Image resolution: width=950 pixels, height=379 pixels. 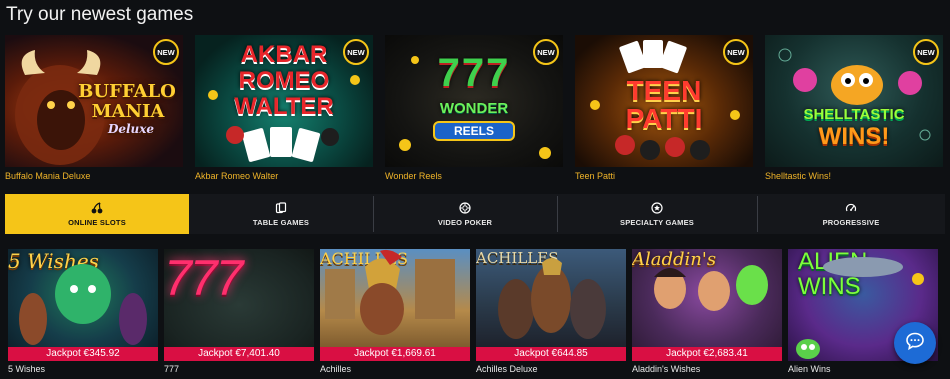 I want to click on game-thumbnail: 777 WONDER REELS NEW, so click(x=474, y=101).